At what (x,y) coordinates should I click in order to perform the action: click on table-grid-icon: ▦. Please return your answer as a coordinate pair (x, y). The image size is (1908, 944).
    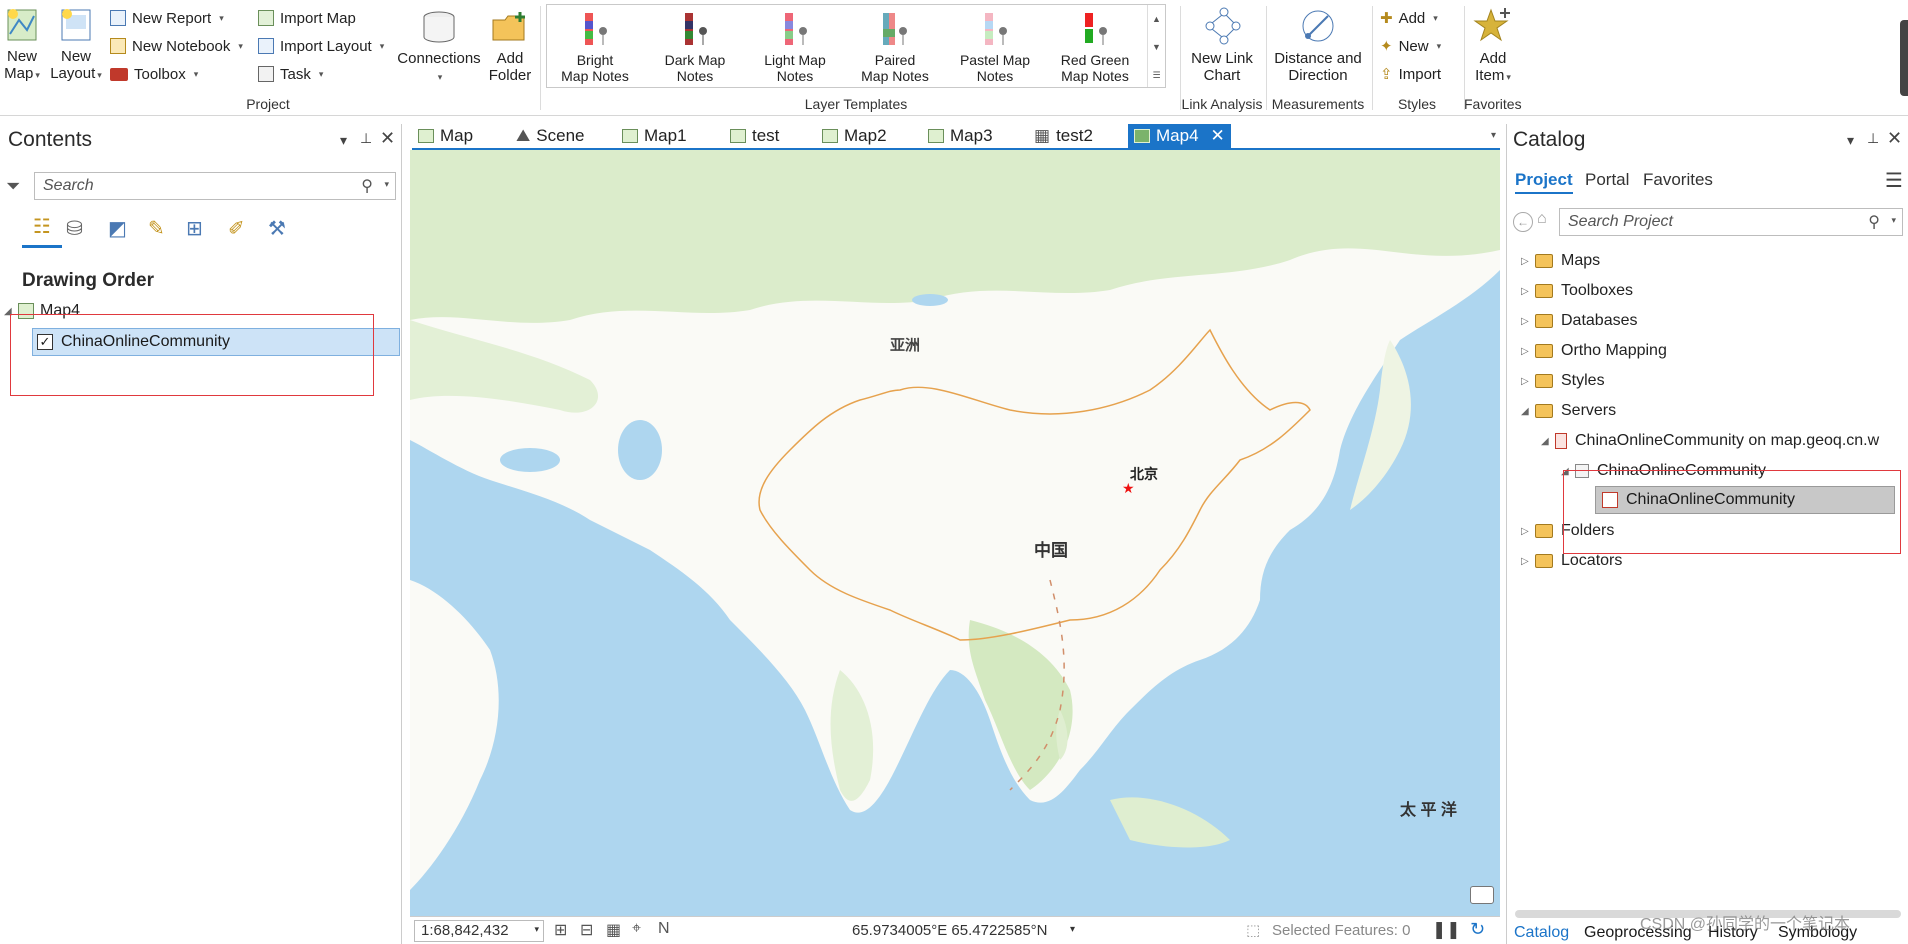
    Looking at the image, I should click on (613, 930).